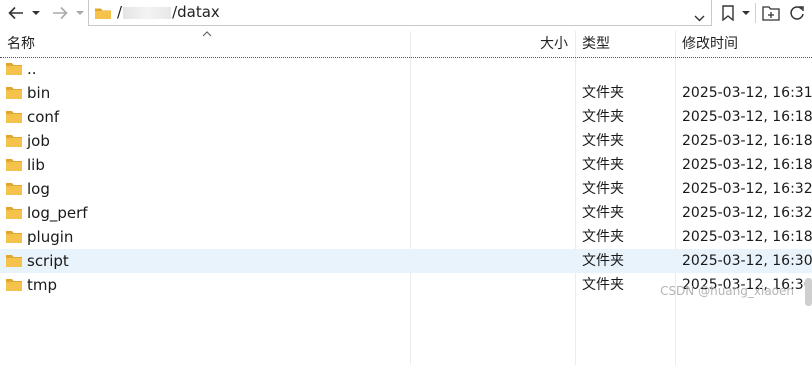 This screenshot has width=812, height=365. What do you see at coordinates (406, 93) in the screenshot?
I see `folder-row: bin 文件夹 2025-03-12, 16:31` at bounding box center [406, 93].